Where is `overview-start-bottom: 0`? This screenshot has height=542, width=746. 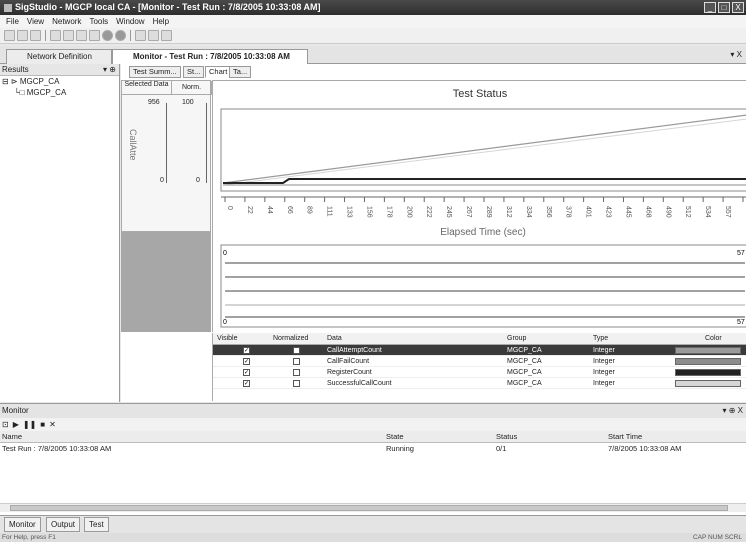
overview-start-bottom: 0 is located at coordinates (225, 322).